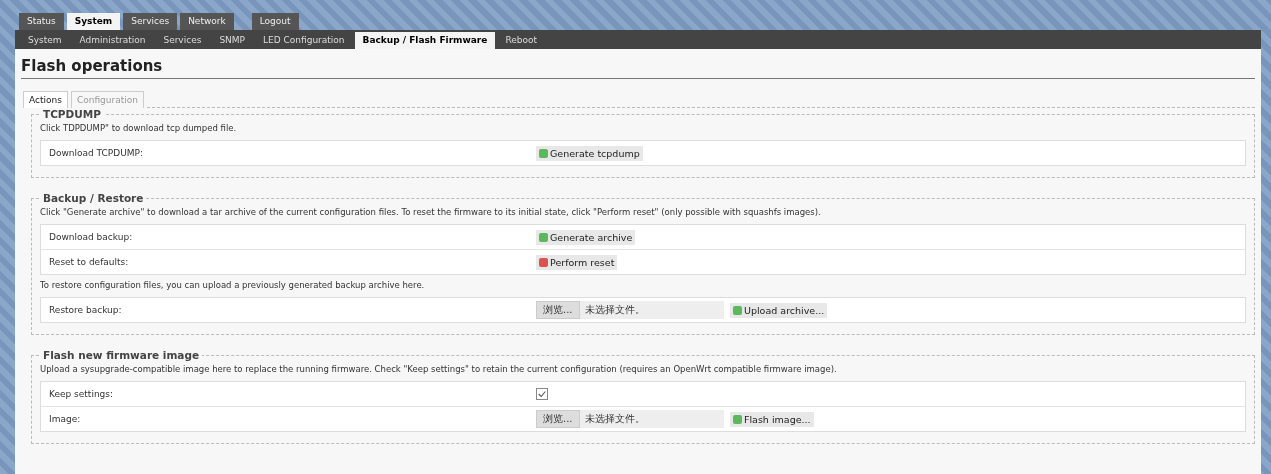 This screenshot has width=1271, height=474. Describe the element at coordinates (112, 40) in the screenshot. I see `submenu-tab: Administration` at that location.